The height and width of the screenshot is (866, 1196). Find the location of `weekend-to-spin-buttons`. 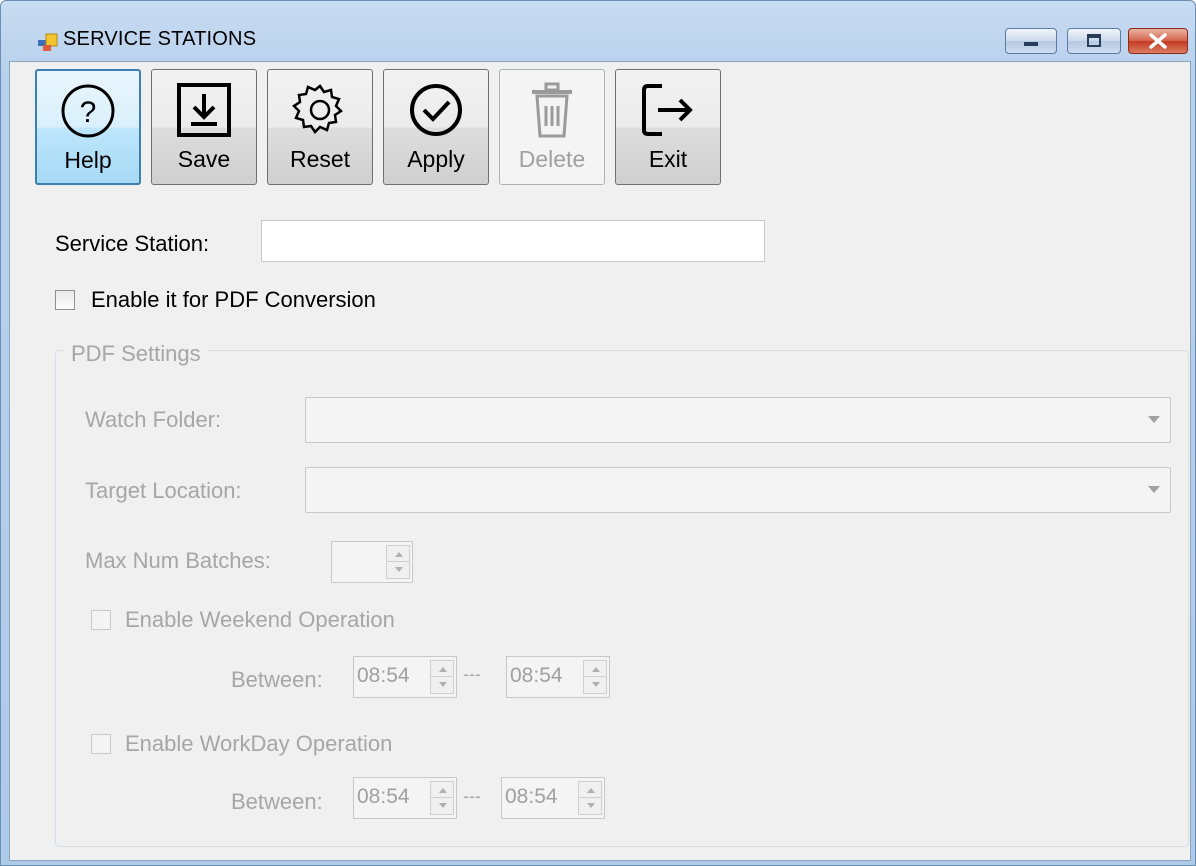

weekend-to-spin-buttons is located at coordinates (595, 677).